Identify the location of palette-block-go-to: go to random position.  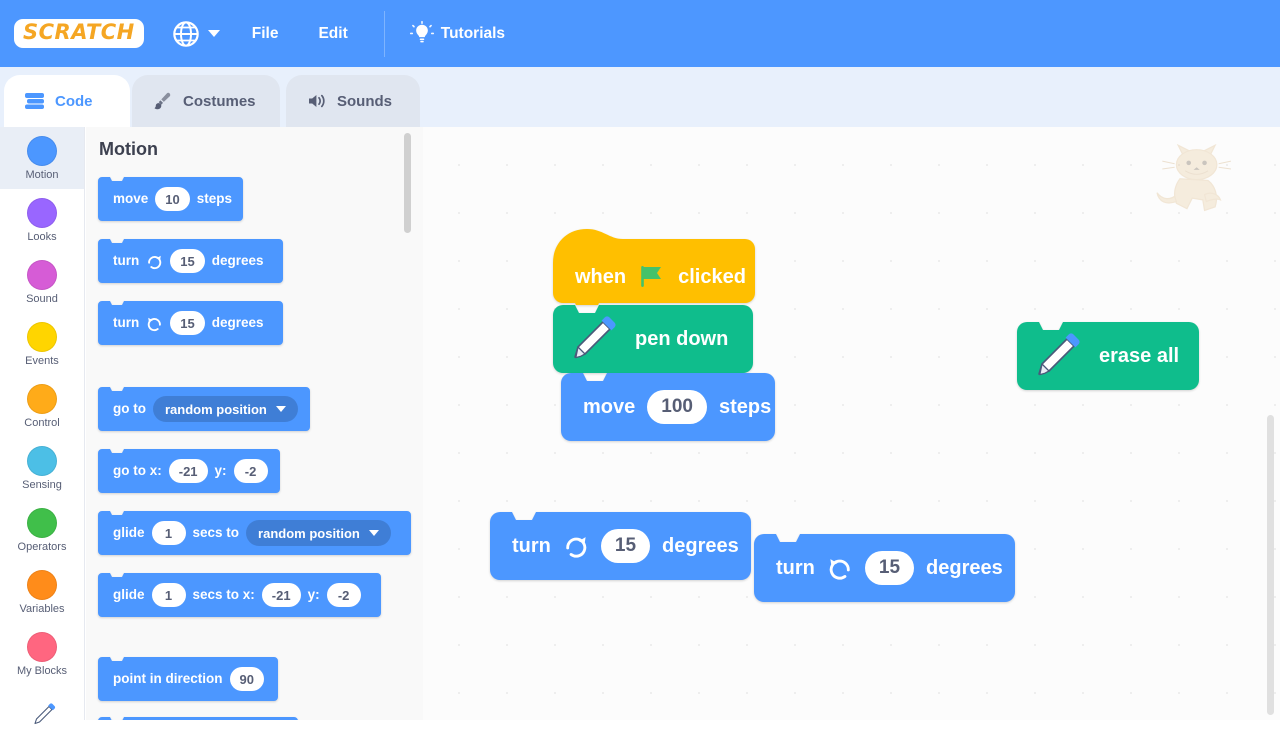
(204, 409).